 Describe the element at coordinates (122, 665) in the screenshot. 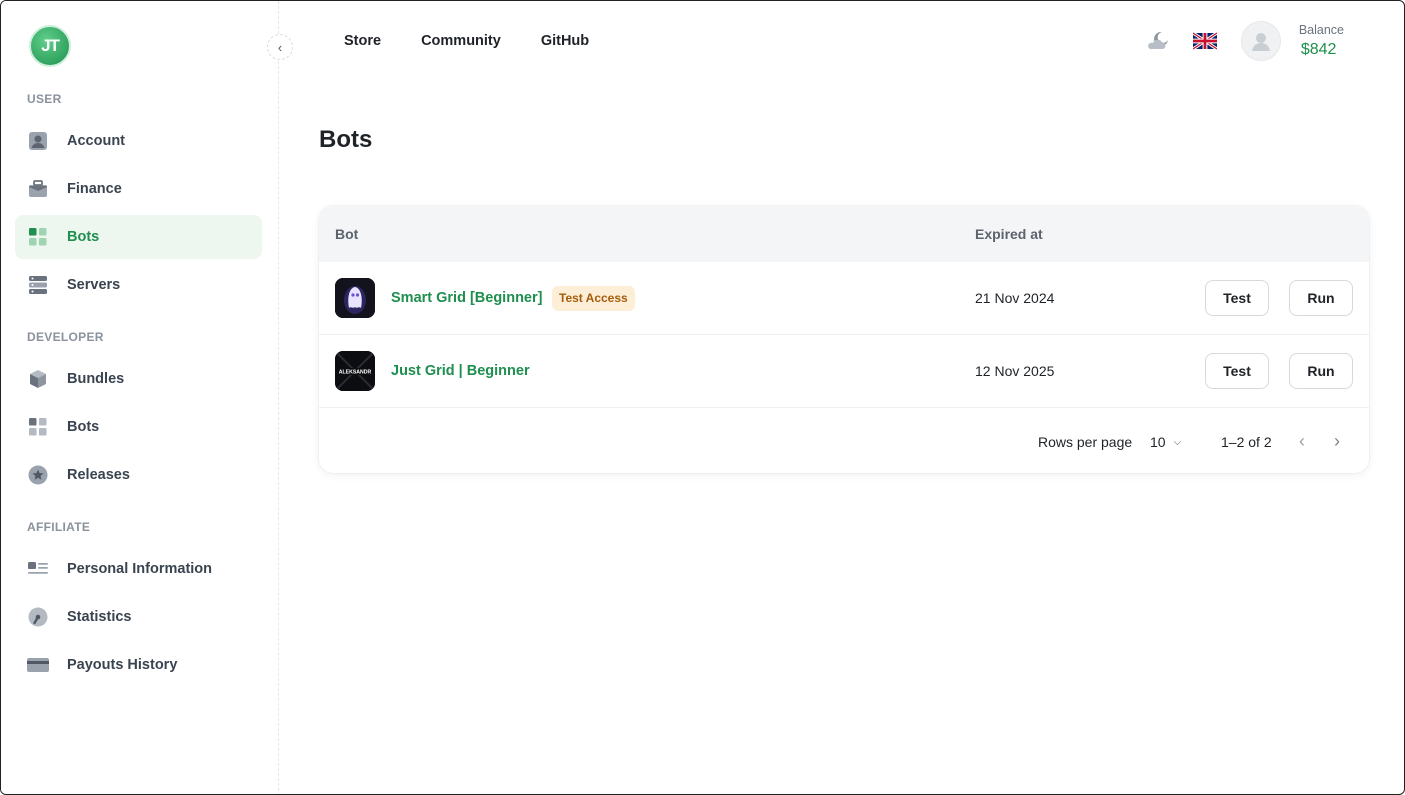

I see `sidebar-item-label: Payouts History` at that location.